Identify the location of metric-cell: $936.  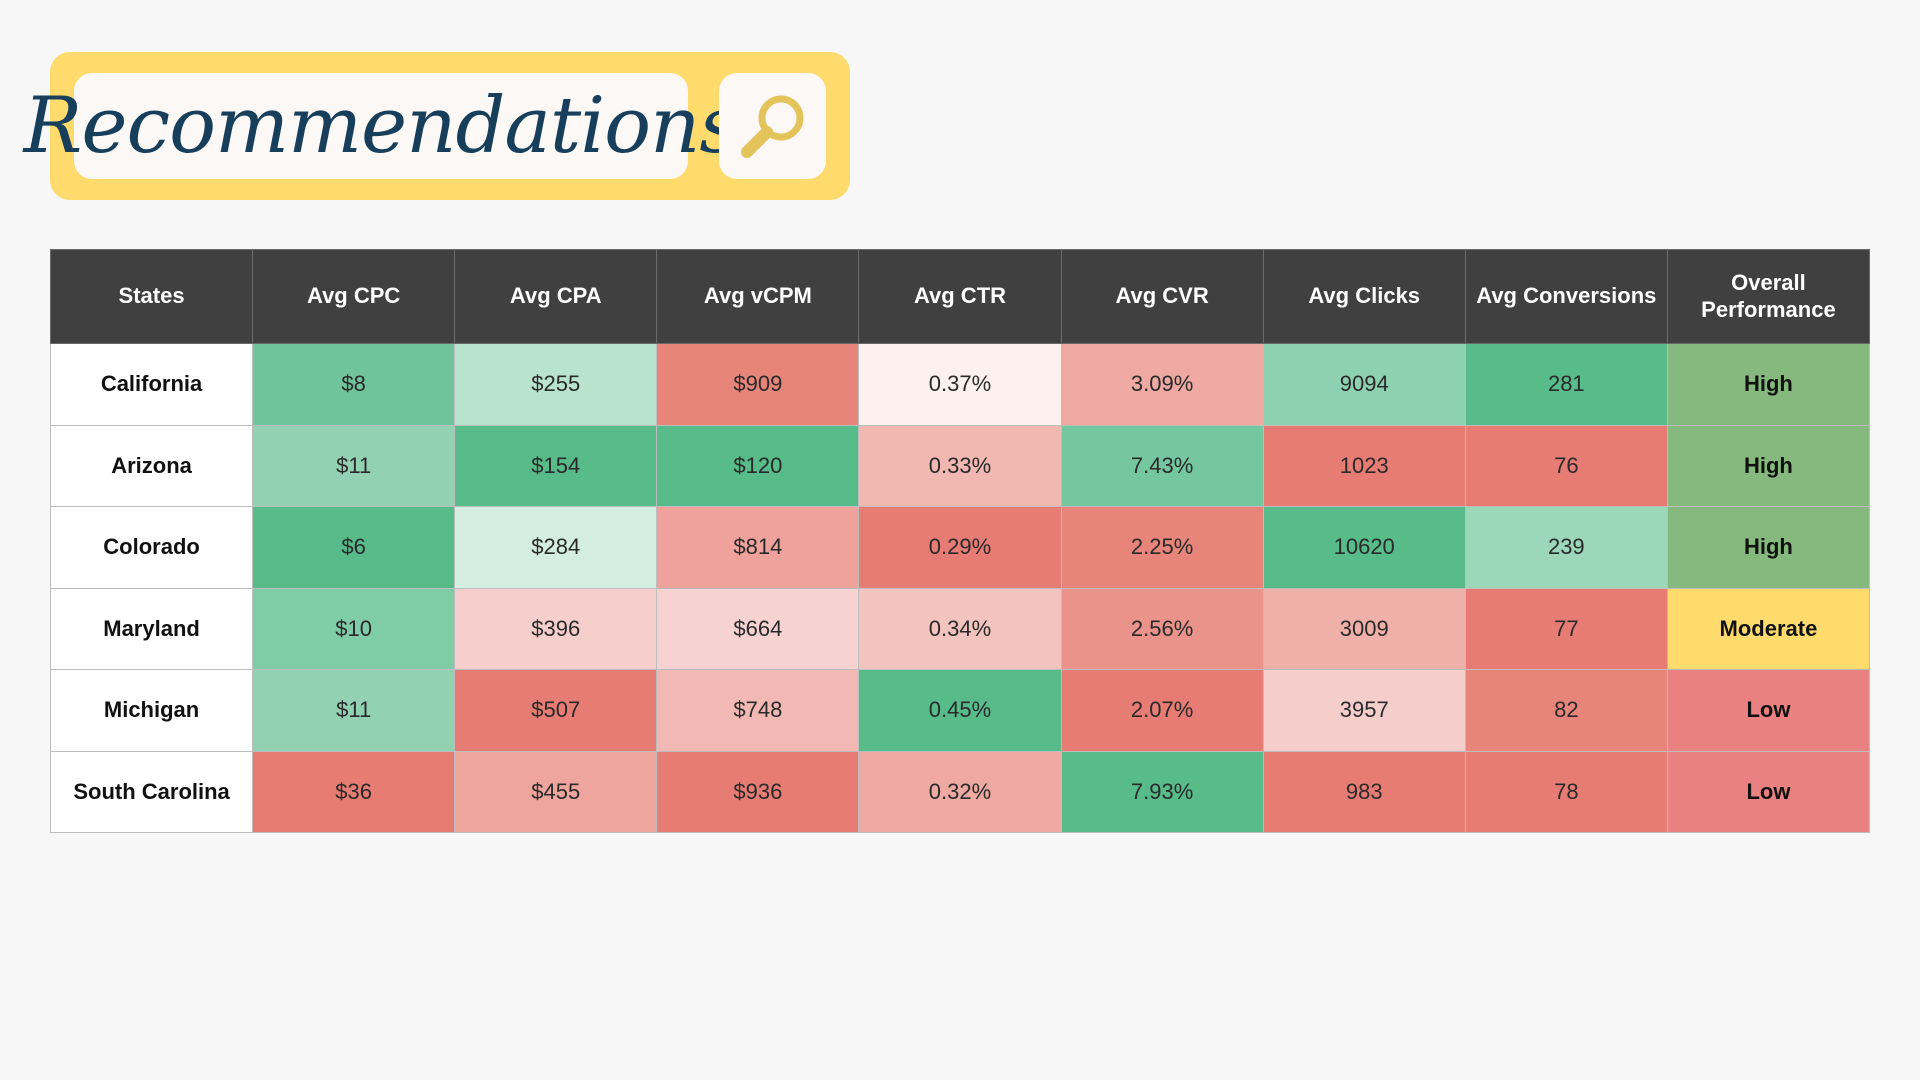
(758, 791).